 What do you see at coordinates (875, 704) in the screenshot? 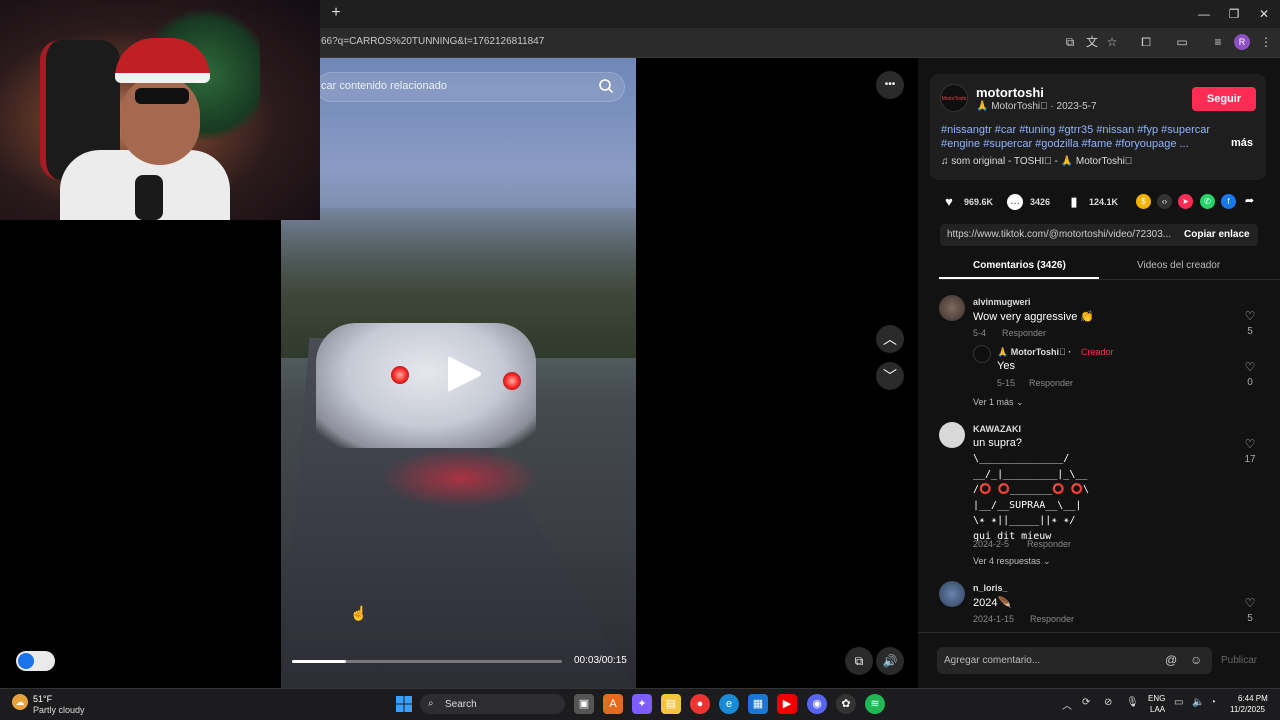
I see `spotify-icon: ≋` at bounding box center [875, 704].